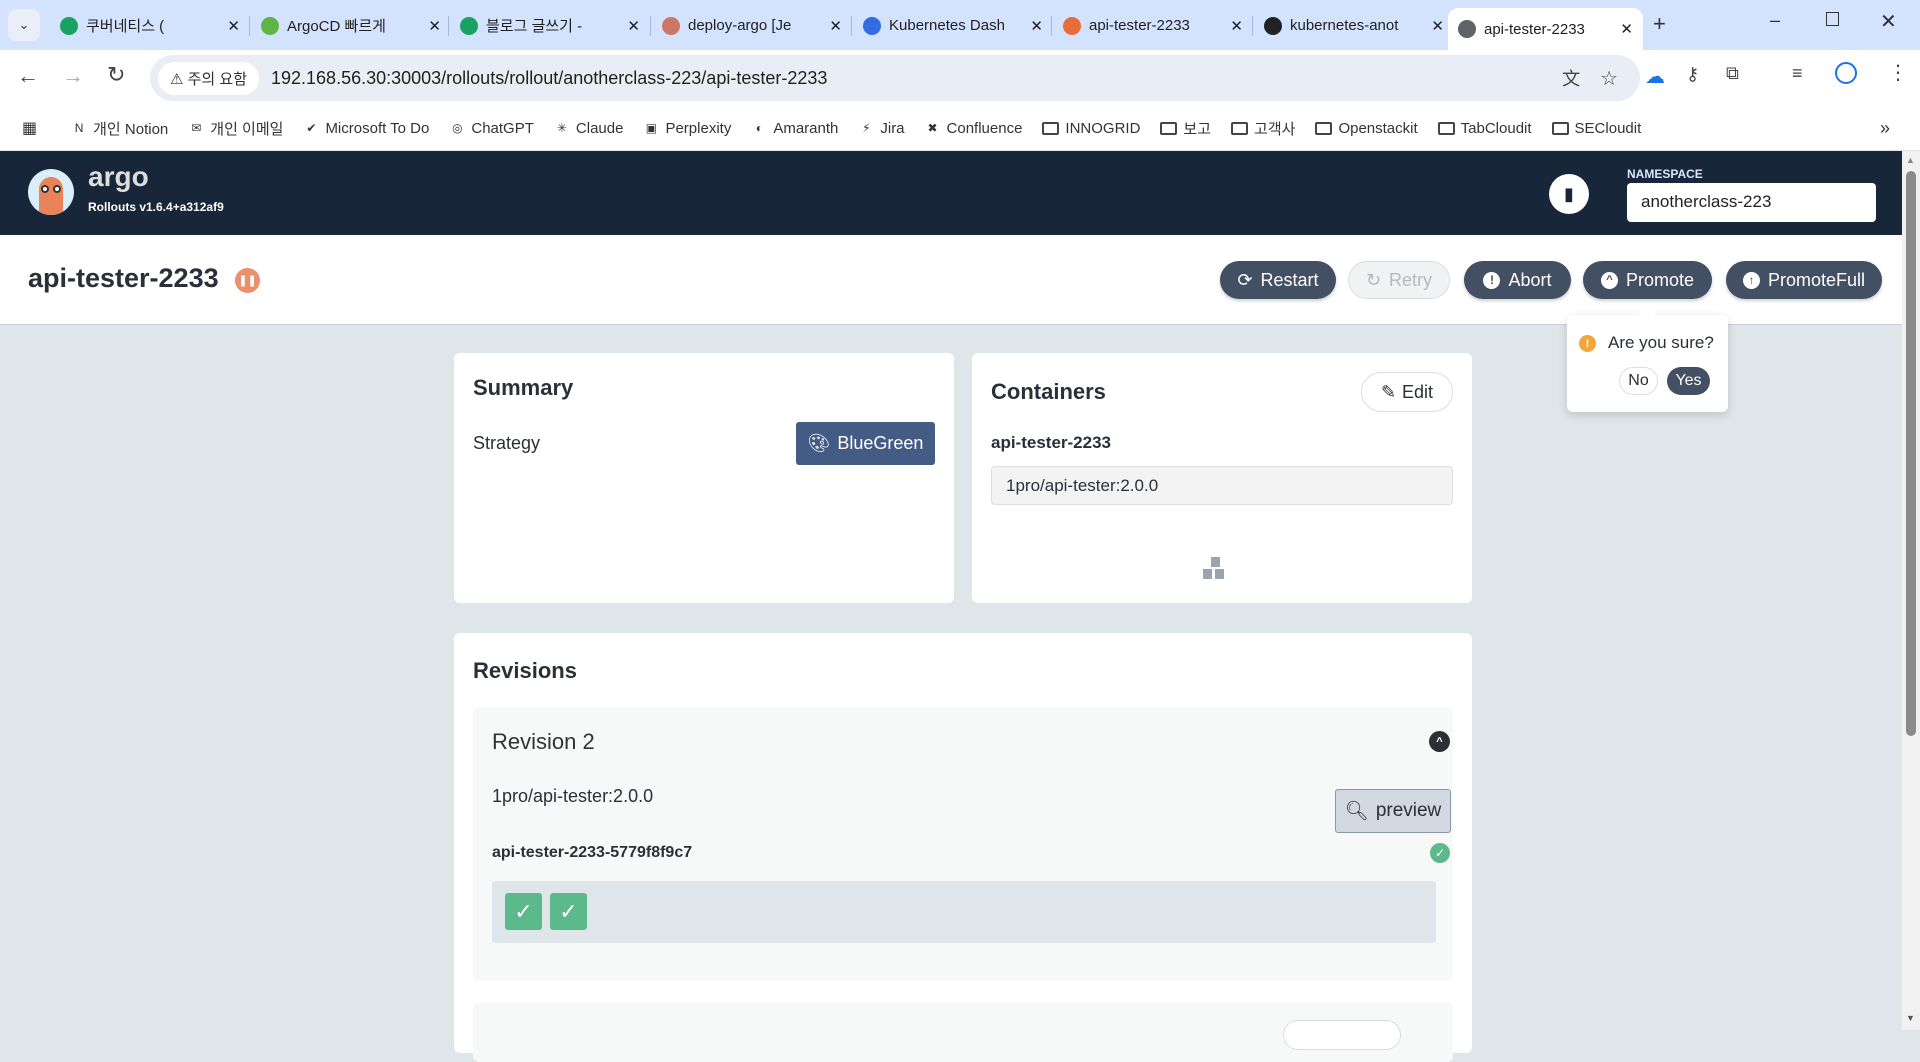 This screenshot has width=1920, height=1062. Describe the element at coordinates (1439, 741) in the screenshot. I see `collapse-chevron-icon: ^` at that location.